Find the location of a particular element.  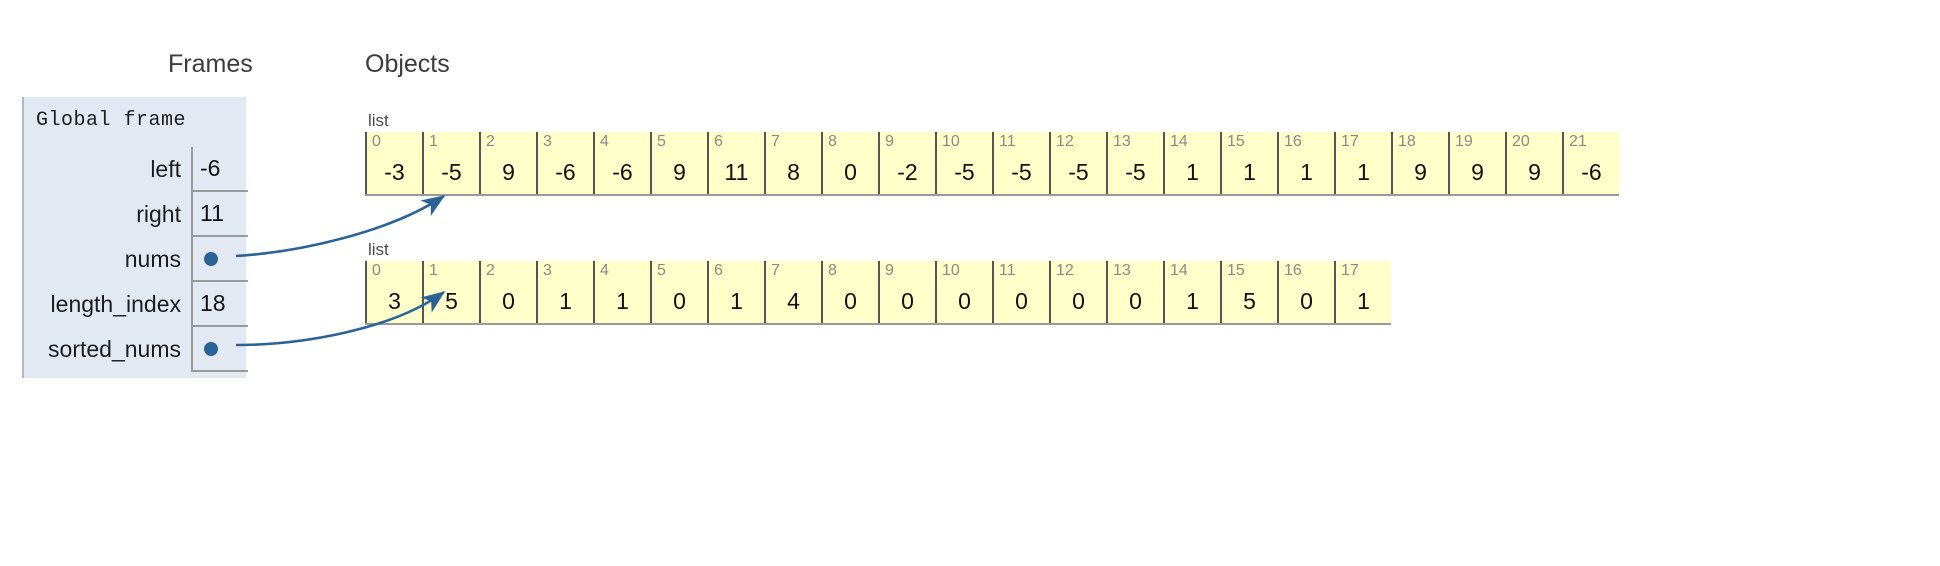

list-cell: 41 is located at coordinates (621, 292).